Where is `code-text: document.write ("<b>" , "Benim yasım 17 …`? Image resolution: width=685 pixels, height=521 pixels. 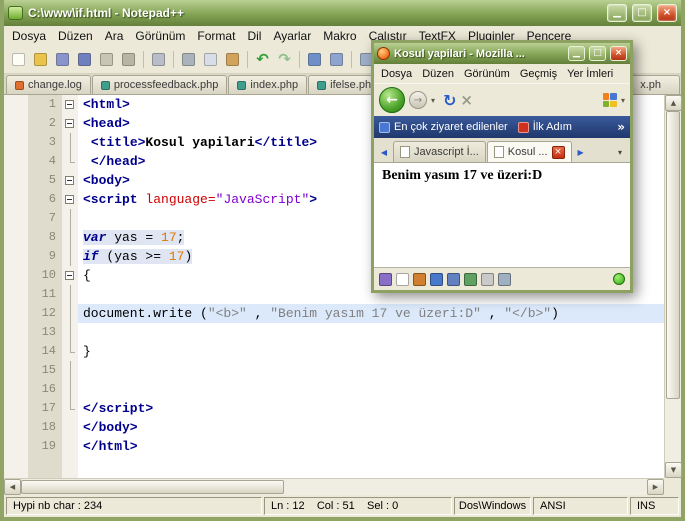 code-text: document.write ("<b>" , "Benim yasım 17 … is located at coordinates (371, 313).